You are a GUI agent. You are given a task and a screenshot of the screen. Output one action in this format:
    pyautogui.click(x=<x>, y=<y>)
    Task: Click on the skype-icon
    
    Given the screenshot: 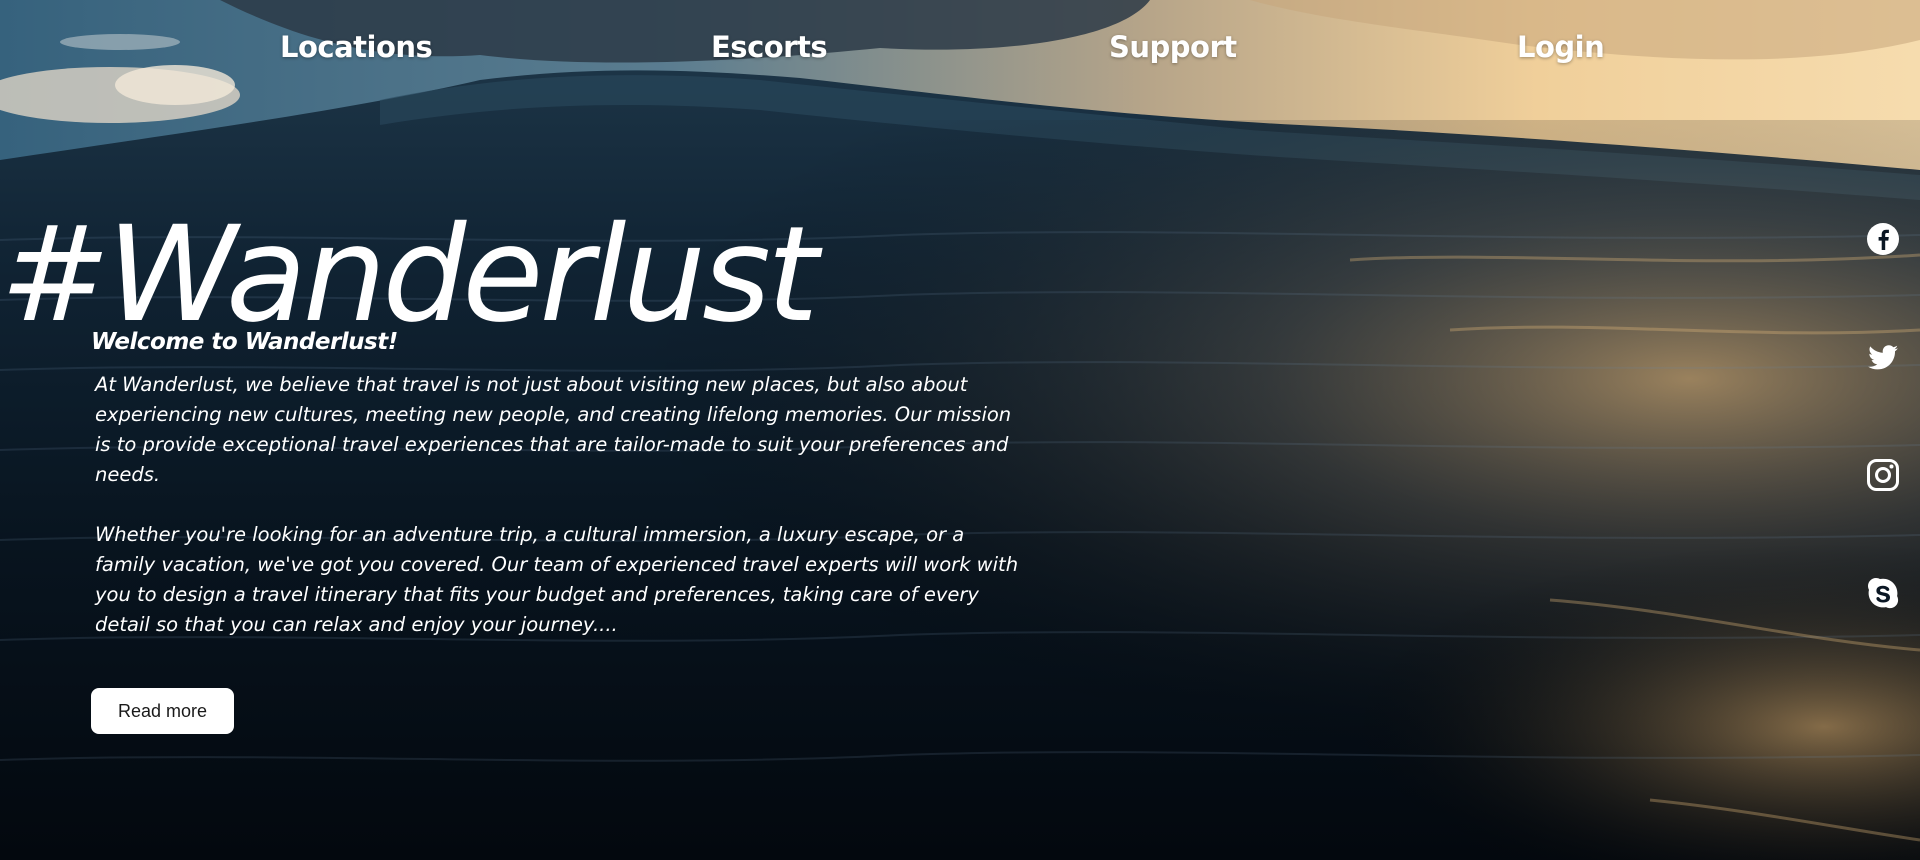 What is the action you would take?
    pyautogui.click(x=1883, y=593)
    